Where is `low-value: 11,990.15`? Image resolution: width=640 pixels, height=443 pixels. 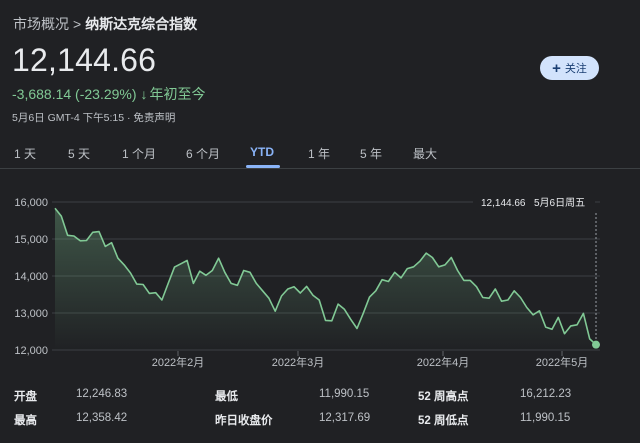 low-value: 11,990.15 is located at coordinates (344, 394).